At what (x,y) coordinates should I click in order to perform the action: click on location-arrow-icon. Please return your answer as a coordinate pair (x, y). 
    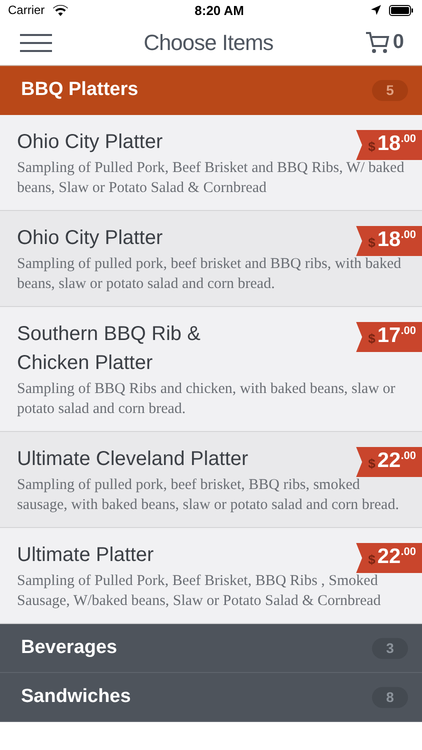
    Looking at the image, I should click on (375, 10).